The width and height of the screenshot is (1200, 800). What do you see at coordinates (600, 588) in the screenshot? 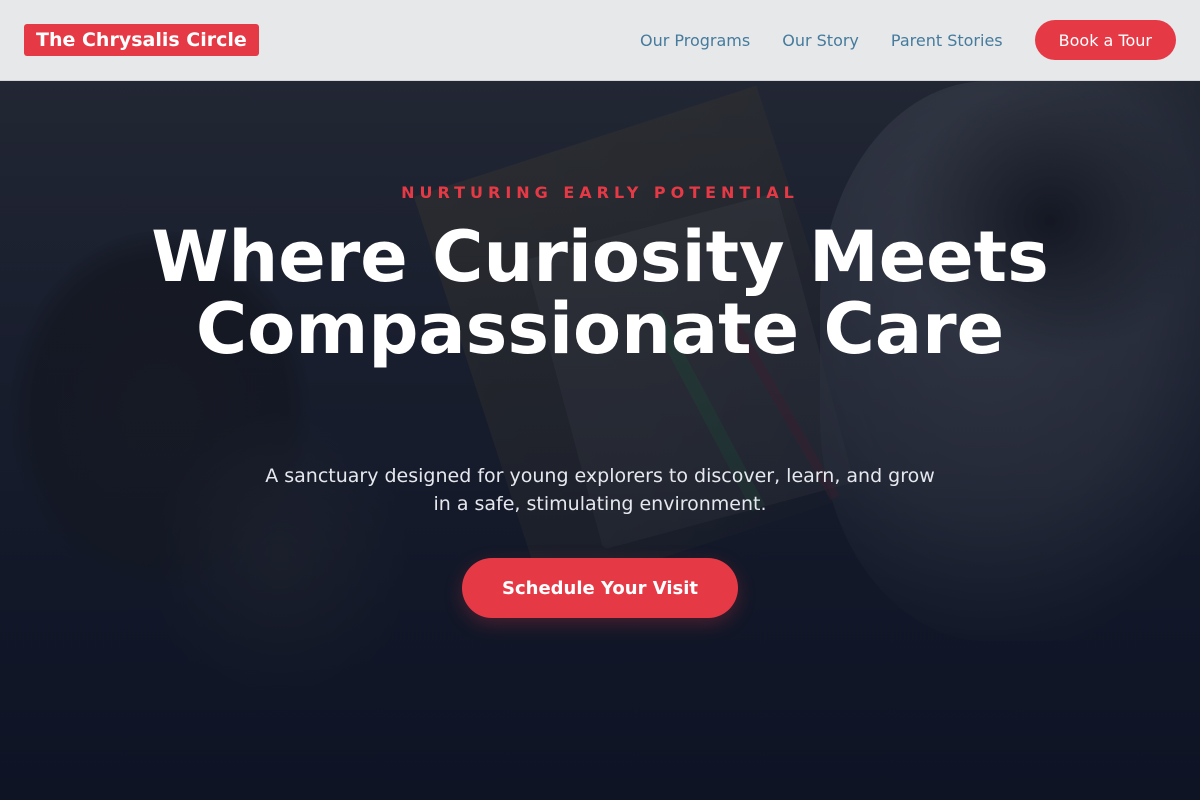
I see `schedule-visit-button: Schedule Your Visit` at bounding box center [600, 588].